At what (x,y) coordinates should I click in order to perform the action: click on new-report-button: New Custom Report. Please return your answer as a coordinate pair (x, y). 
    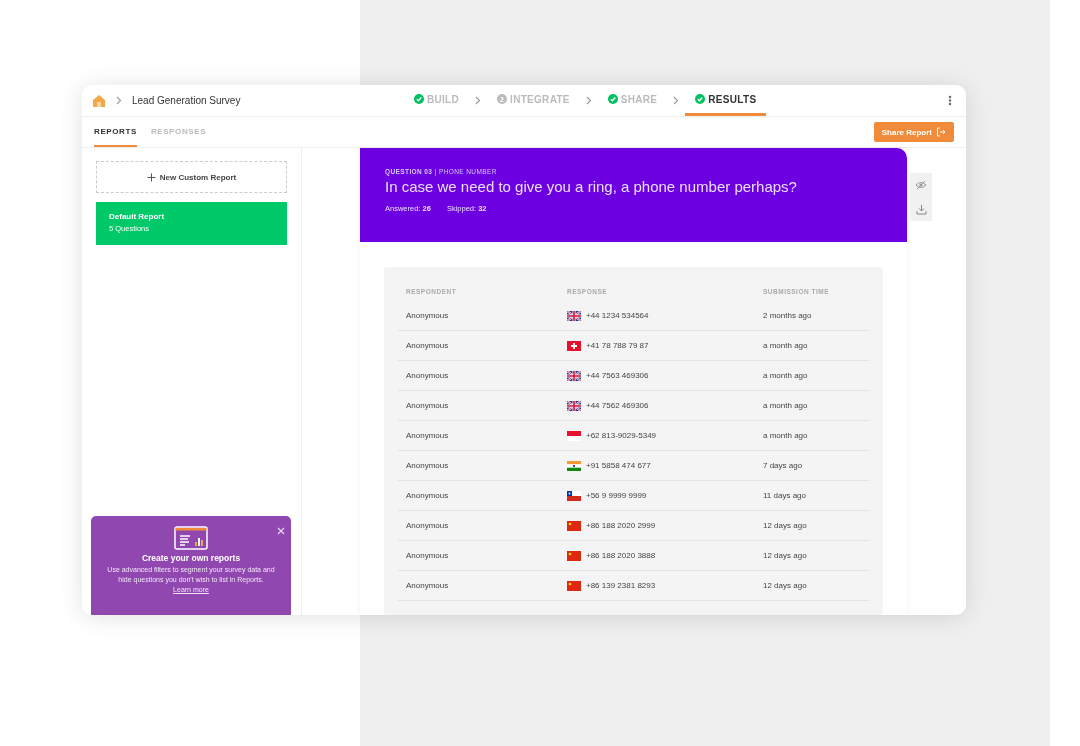
    Looking at the image, I should click on (191, 177).